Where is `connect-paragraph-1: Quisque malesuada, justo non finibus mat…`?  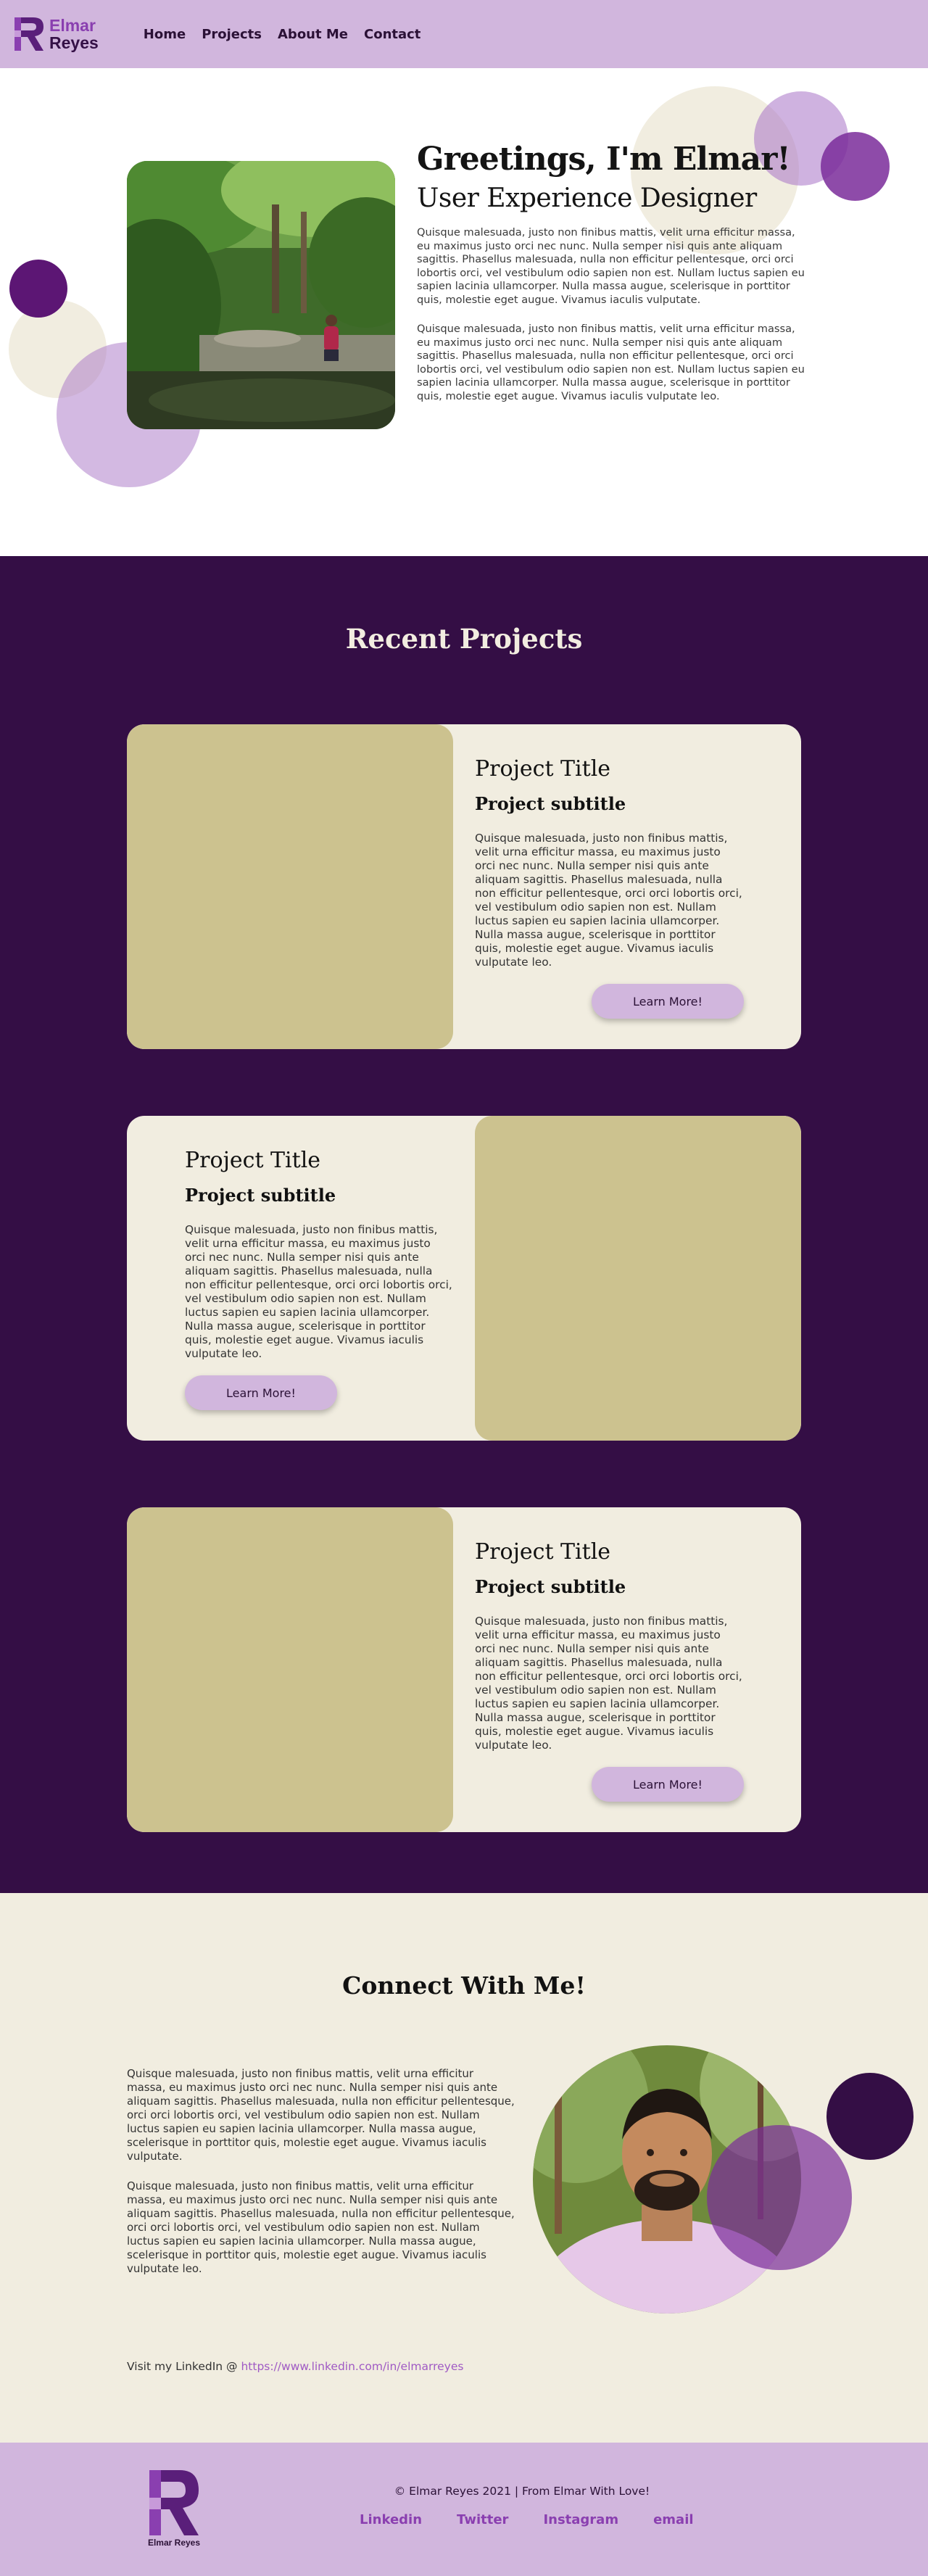 connect-paragraph-1: Quisque malesuada, justo non finibus mat… is located at coordinates (321, 2115).